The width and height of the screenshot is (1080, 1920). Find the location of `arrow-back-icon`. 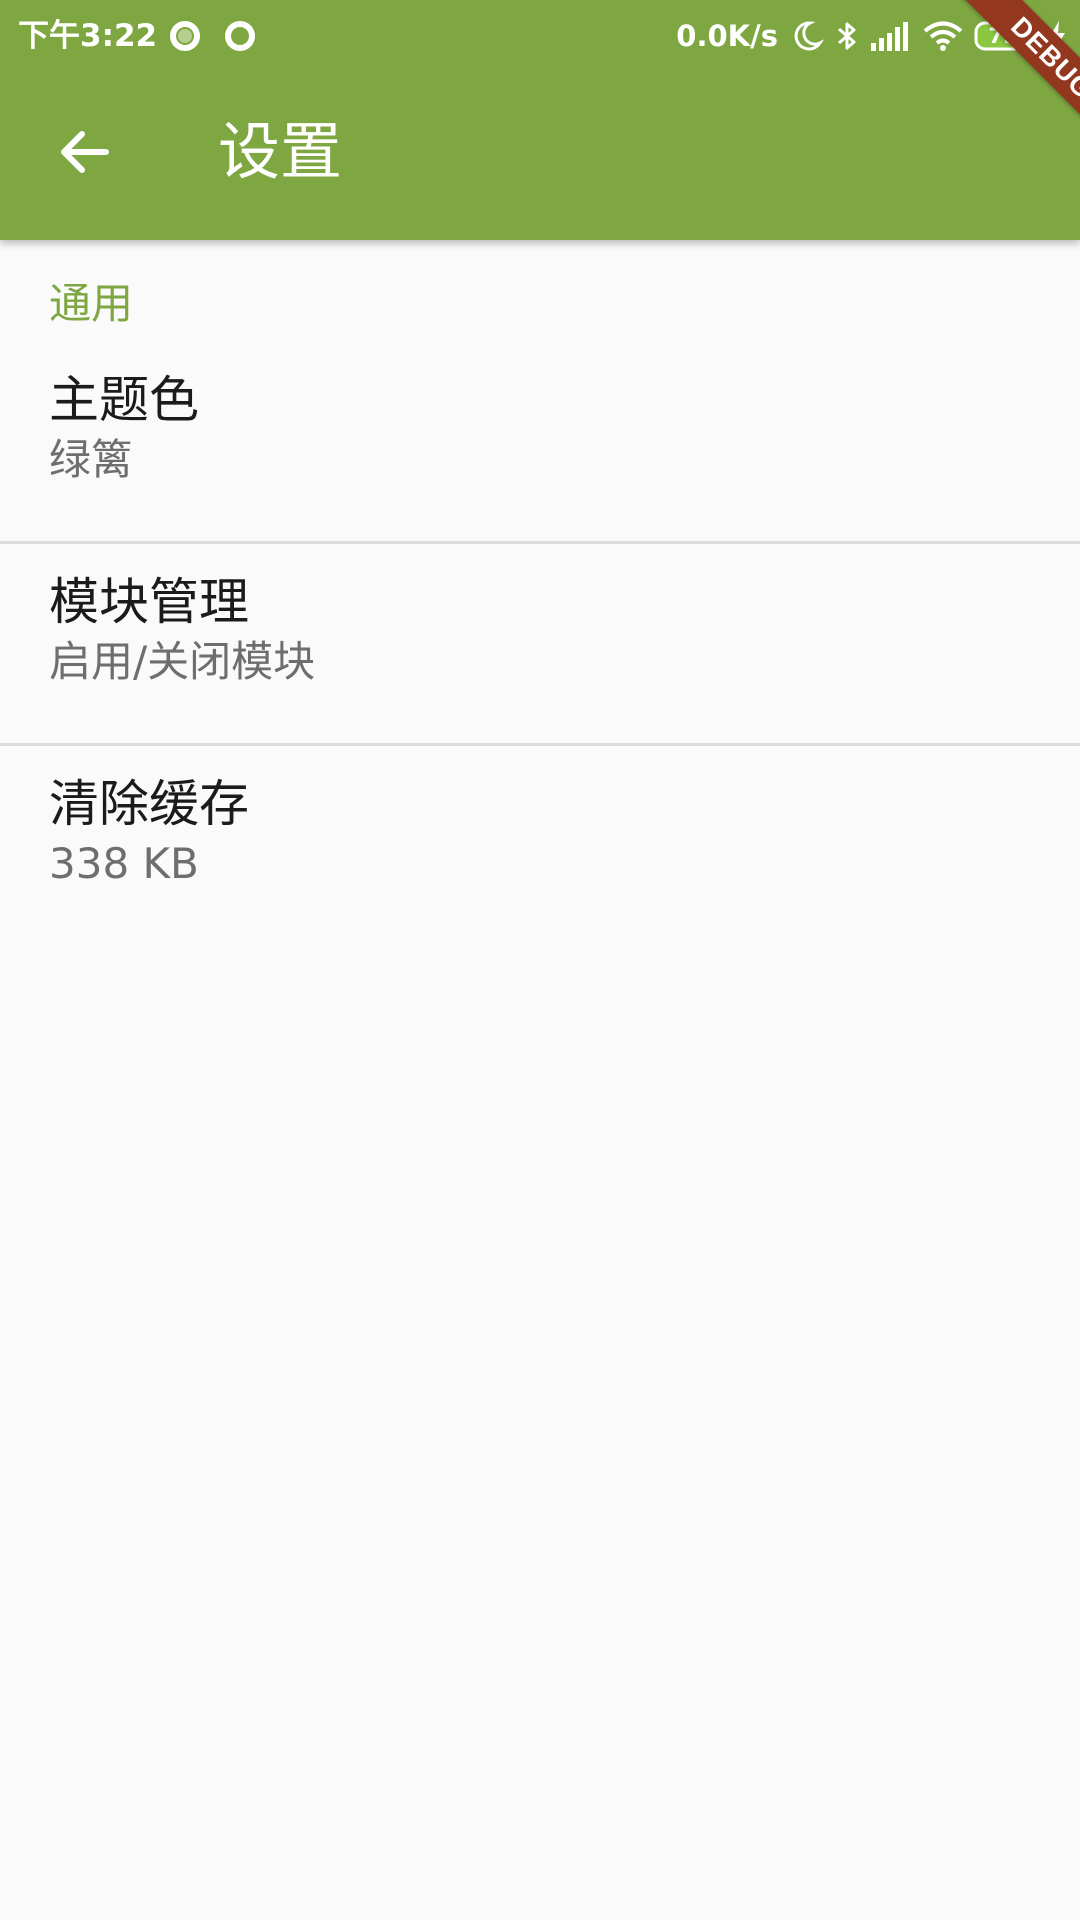

arrow-back-icon is located at coordinates (85, 152).